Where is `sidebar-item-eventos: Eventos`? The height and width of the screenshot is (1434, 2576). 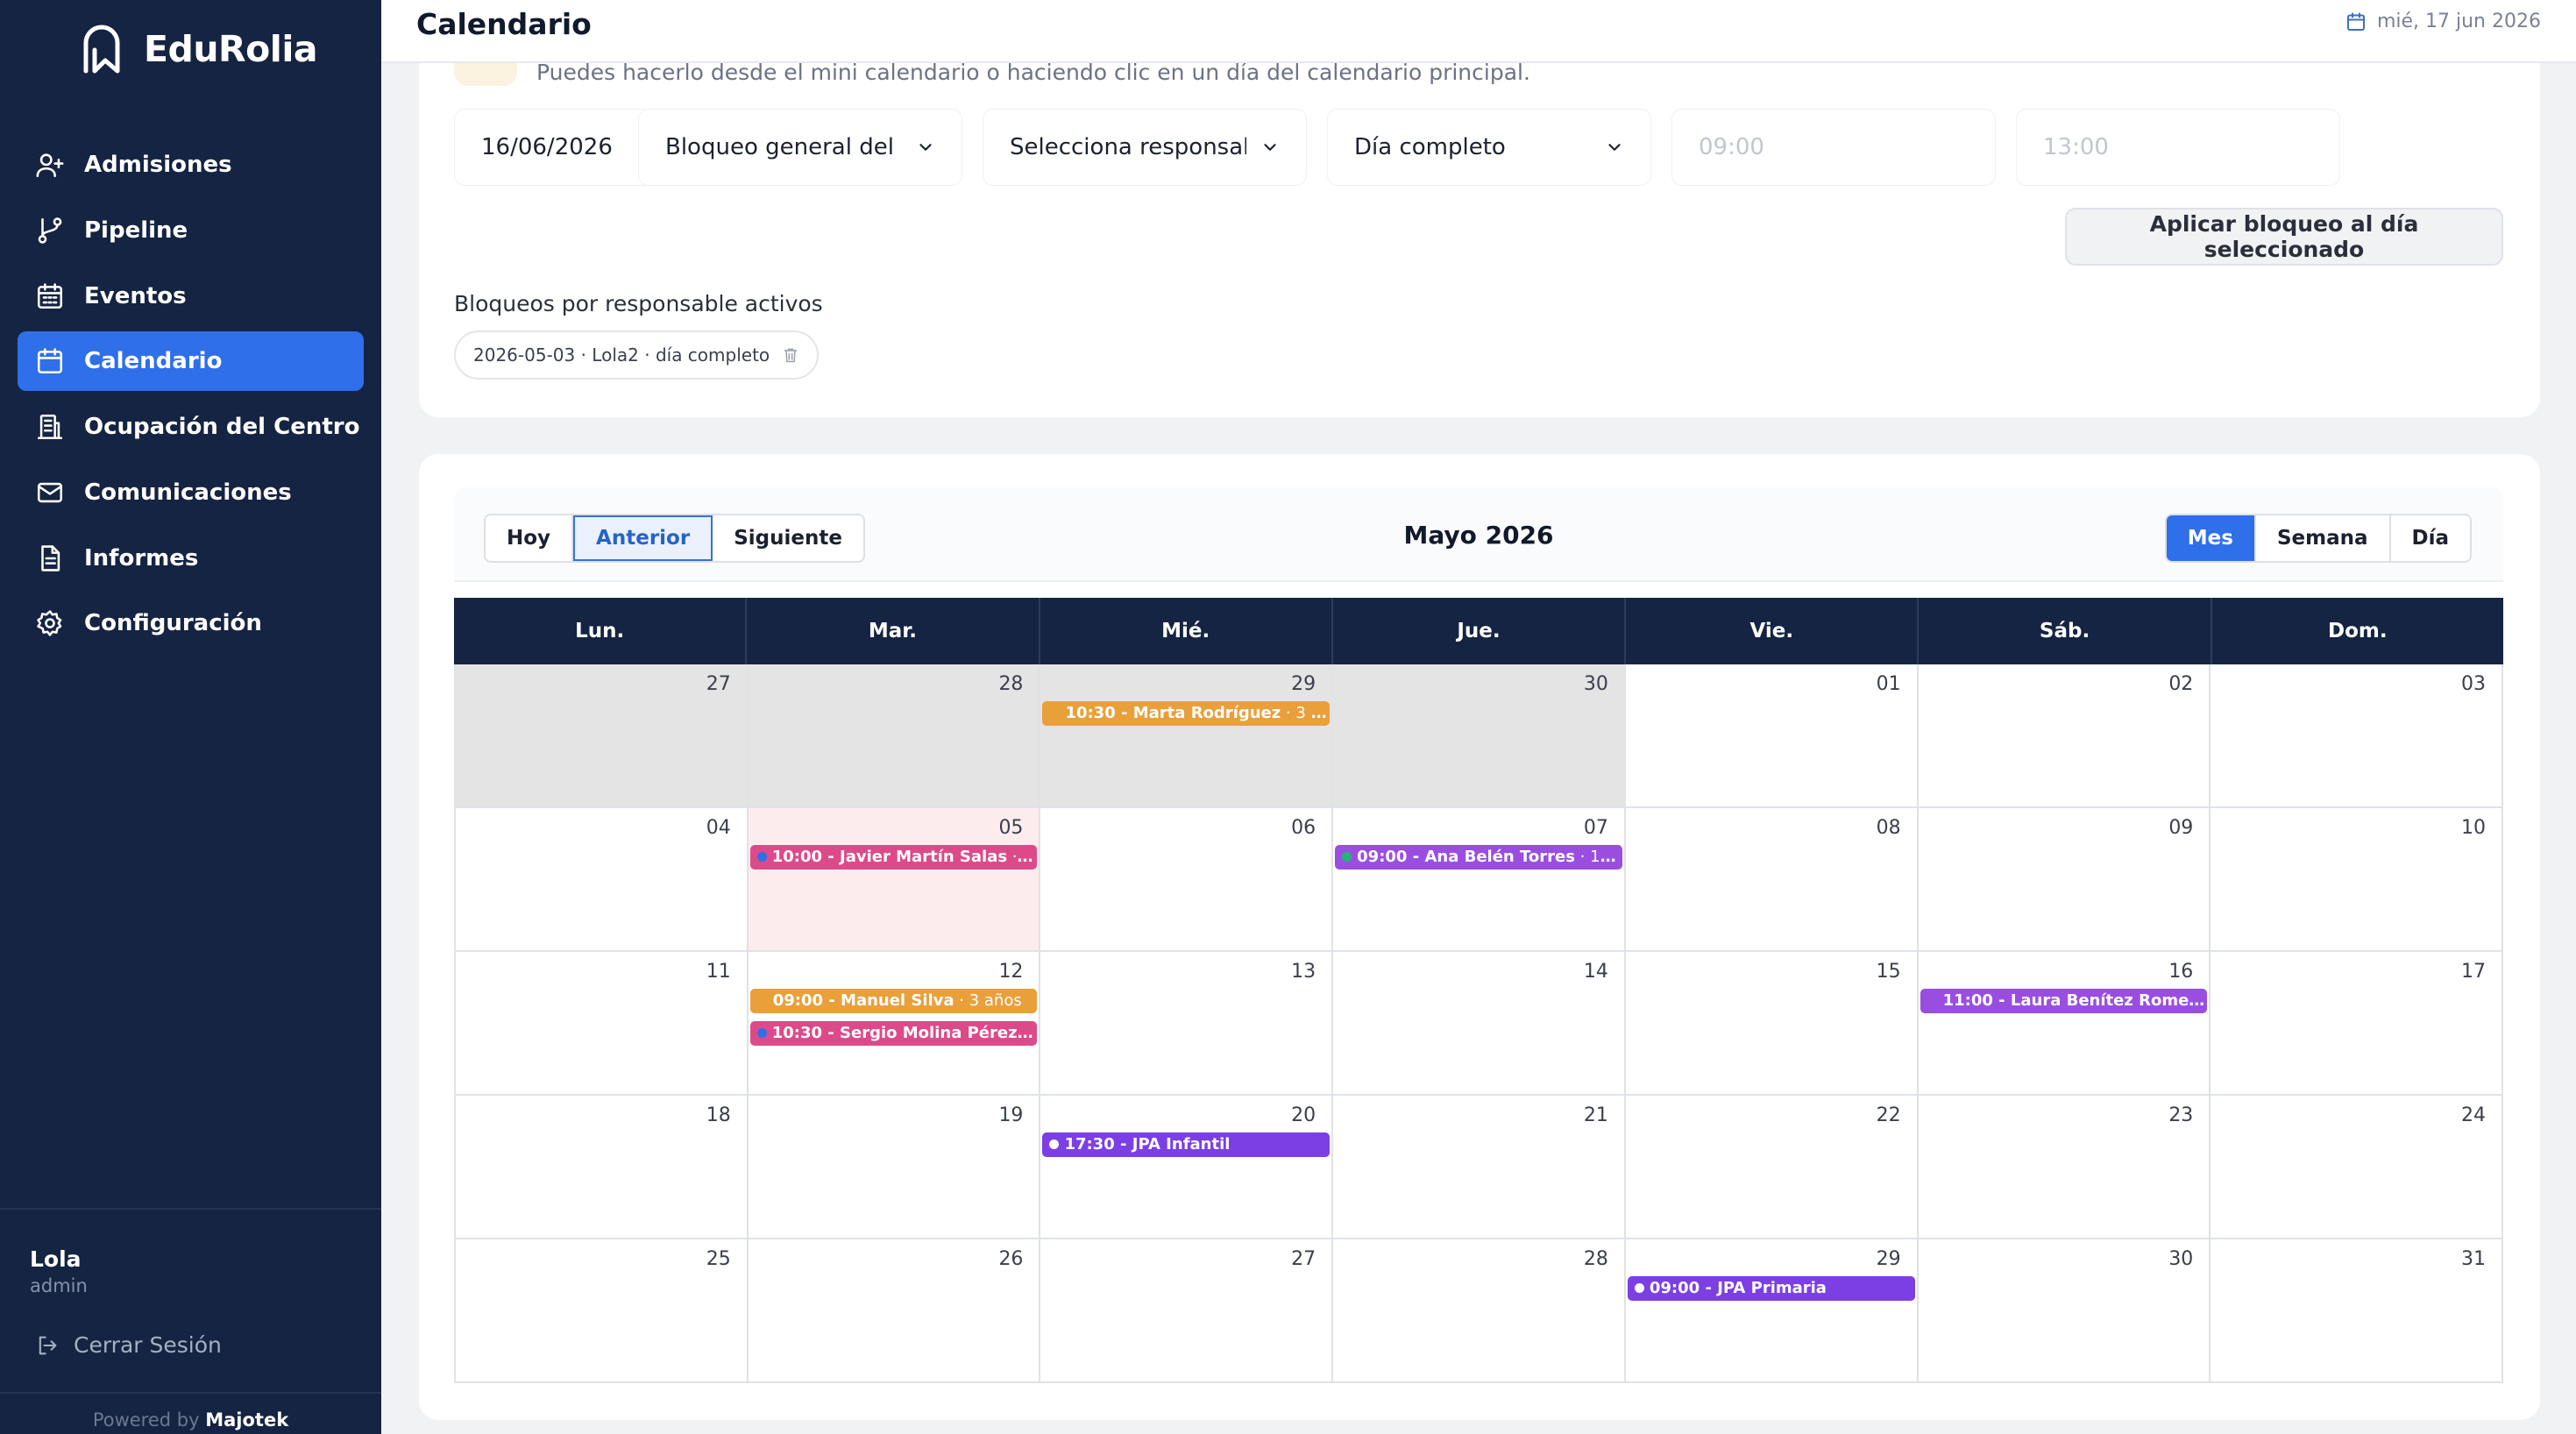 sidebar-item-eventos: Eventos is located at coordinates (191, 296).